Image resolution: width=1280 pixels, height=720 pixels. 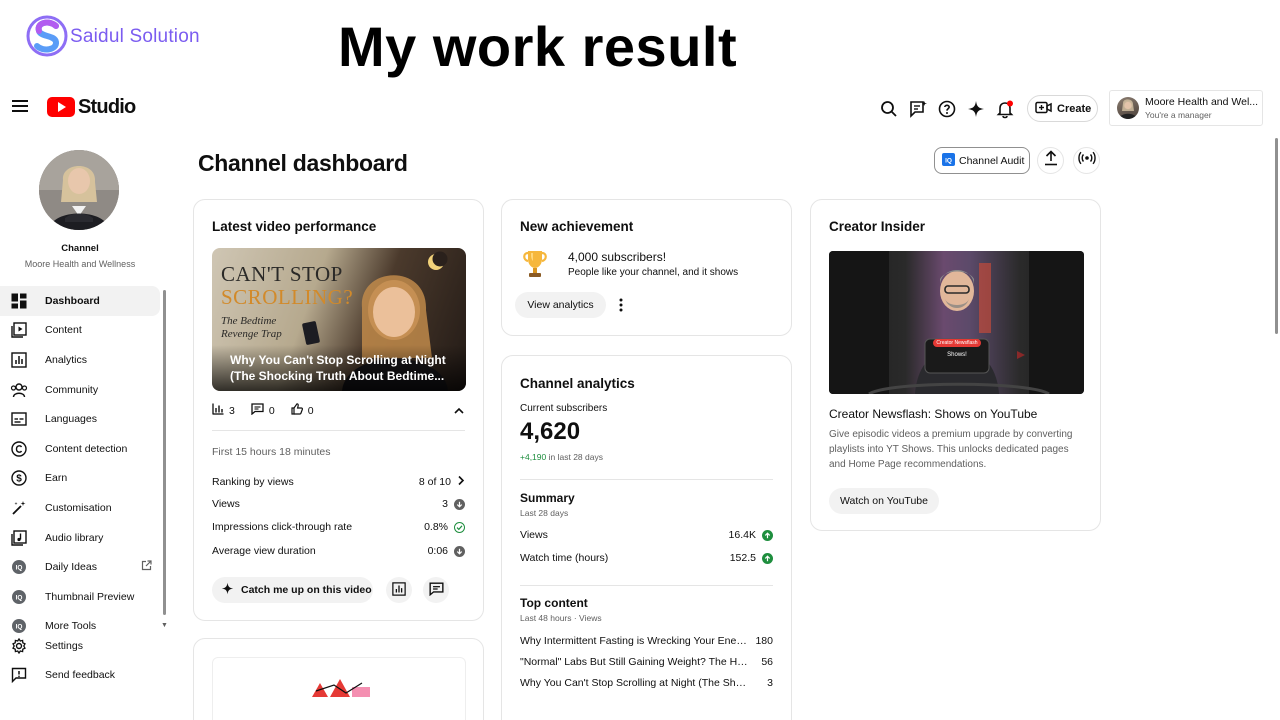 I want to click on views-stat: 3, so click(x=223, y=410).